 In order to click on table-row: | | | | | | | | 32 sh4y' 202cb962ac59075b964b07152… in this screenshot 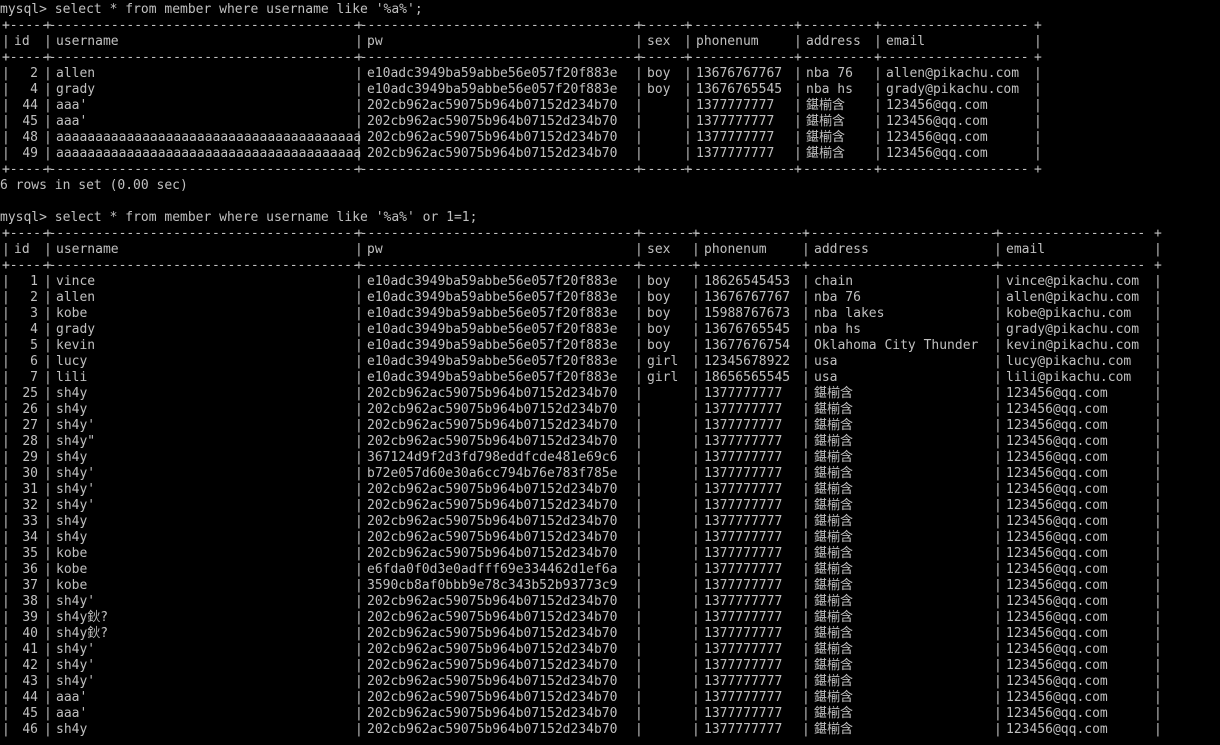, I will do `click(582, 505)`.